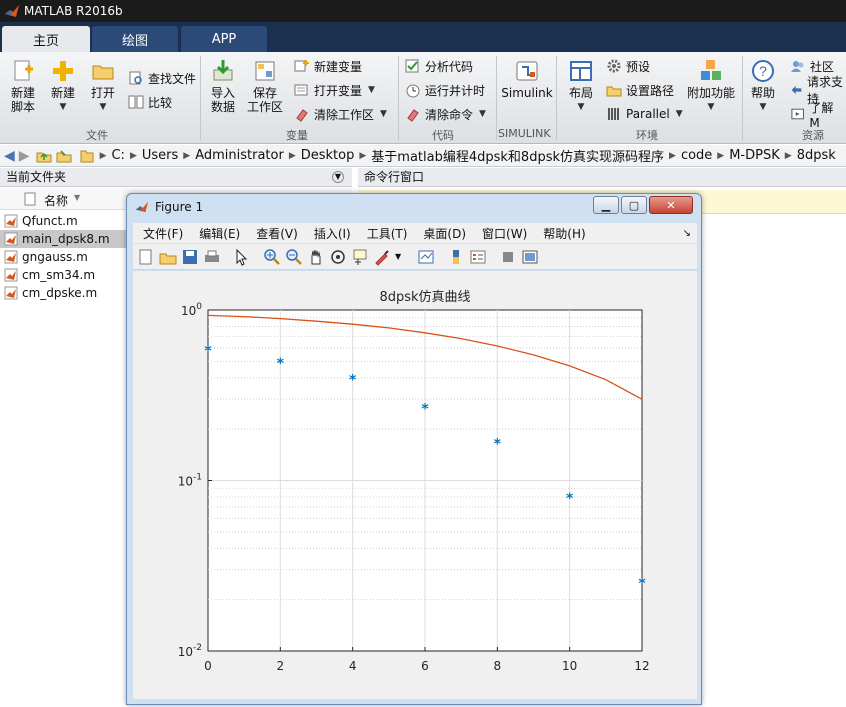 The image size is (846, 707). What do you see at coordinates (818, 115) in the screenshot?
I see `learn-matlab-link: 了解 M` at bounding box center [818, 115].